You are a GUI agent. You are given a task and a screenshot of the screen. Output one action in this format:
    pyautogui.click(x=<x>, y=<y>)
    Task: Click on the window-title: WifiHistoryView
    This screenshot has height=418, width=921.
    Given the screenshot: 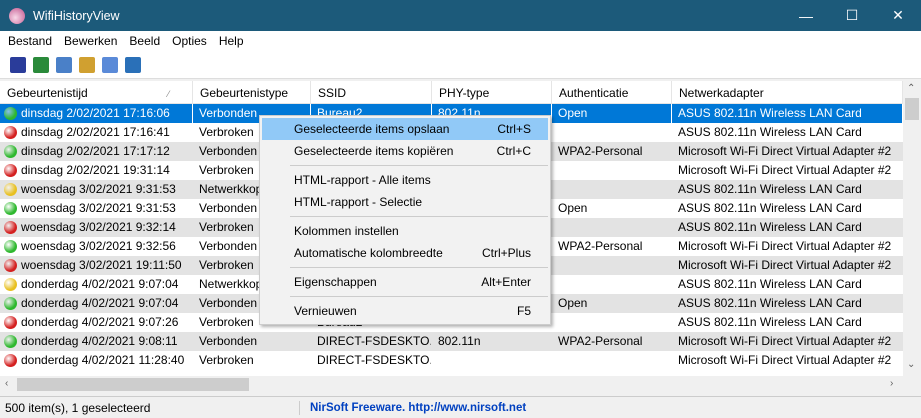 What is the action you would take?
    pyautogui.click(x=76, y=15)
    